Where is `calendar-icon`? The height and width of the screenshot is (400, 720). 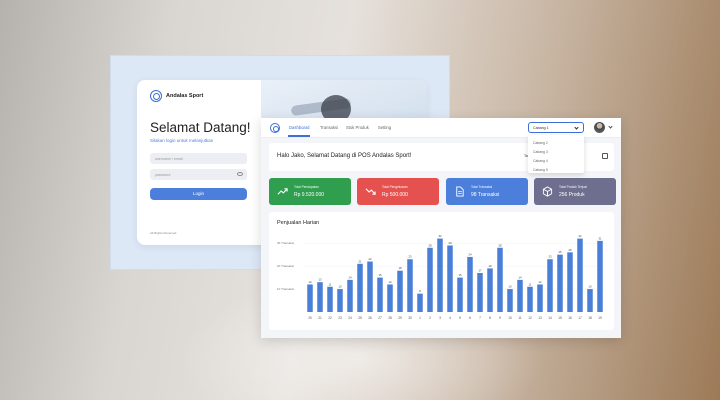 calendar-icon is located at coordinates (605, 156).